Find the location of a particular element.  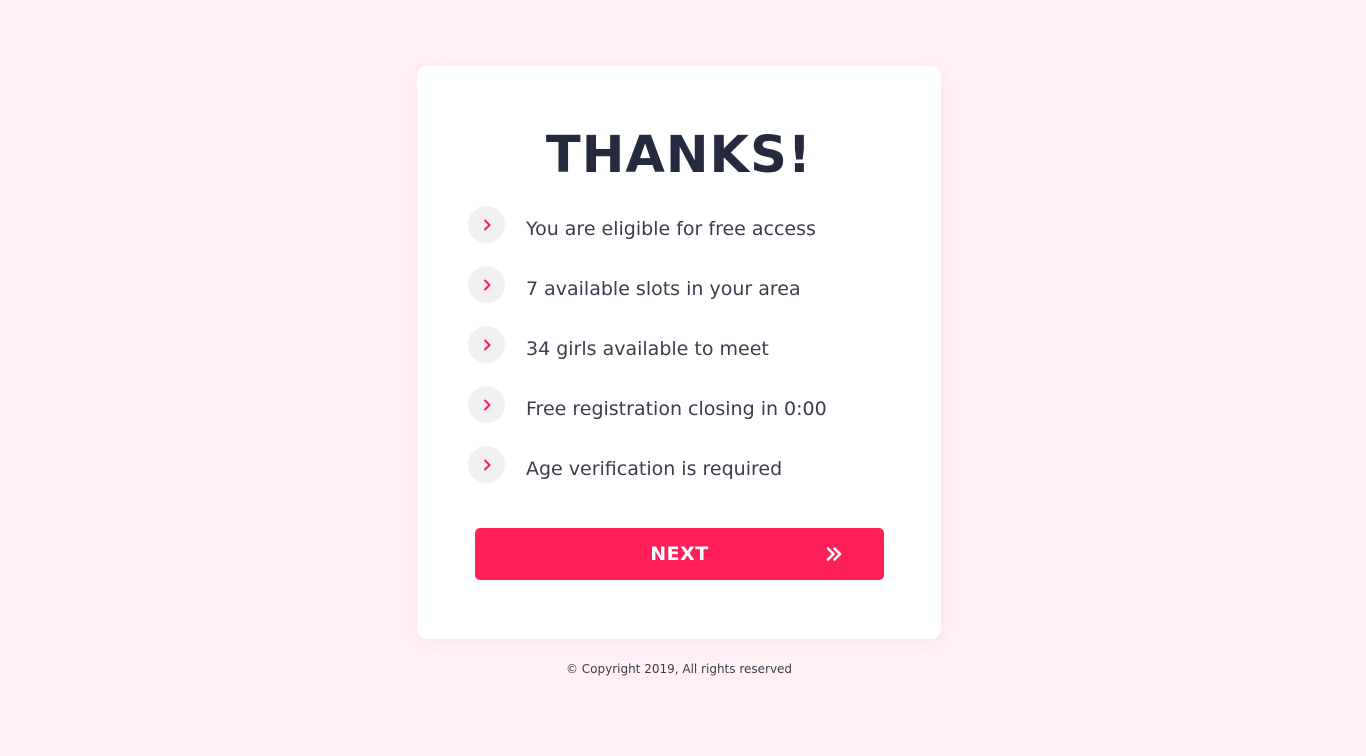

list-item: 34 girls available to meet is located at coordinates (647, 356).